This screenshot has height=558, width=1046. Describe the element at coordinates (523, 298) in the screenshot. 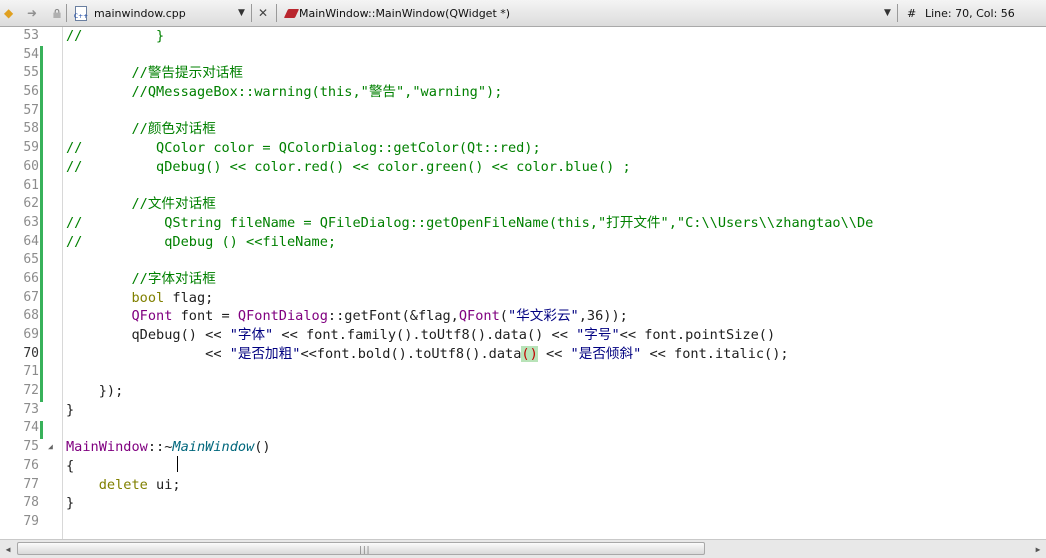

I see `code-line: 67 bool flag;` at that location.